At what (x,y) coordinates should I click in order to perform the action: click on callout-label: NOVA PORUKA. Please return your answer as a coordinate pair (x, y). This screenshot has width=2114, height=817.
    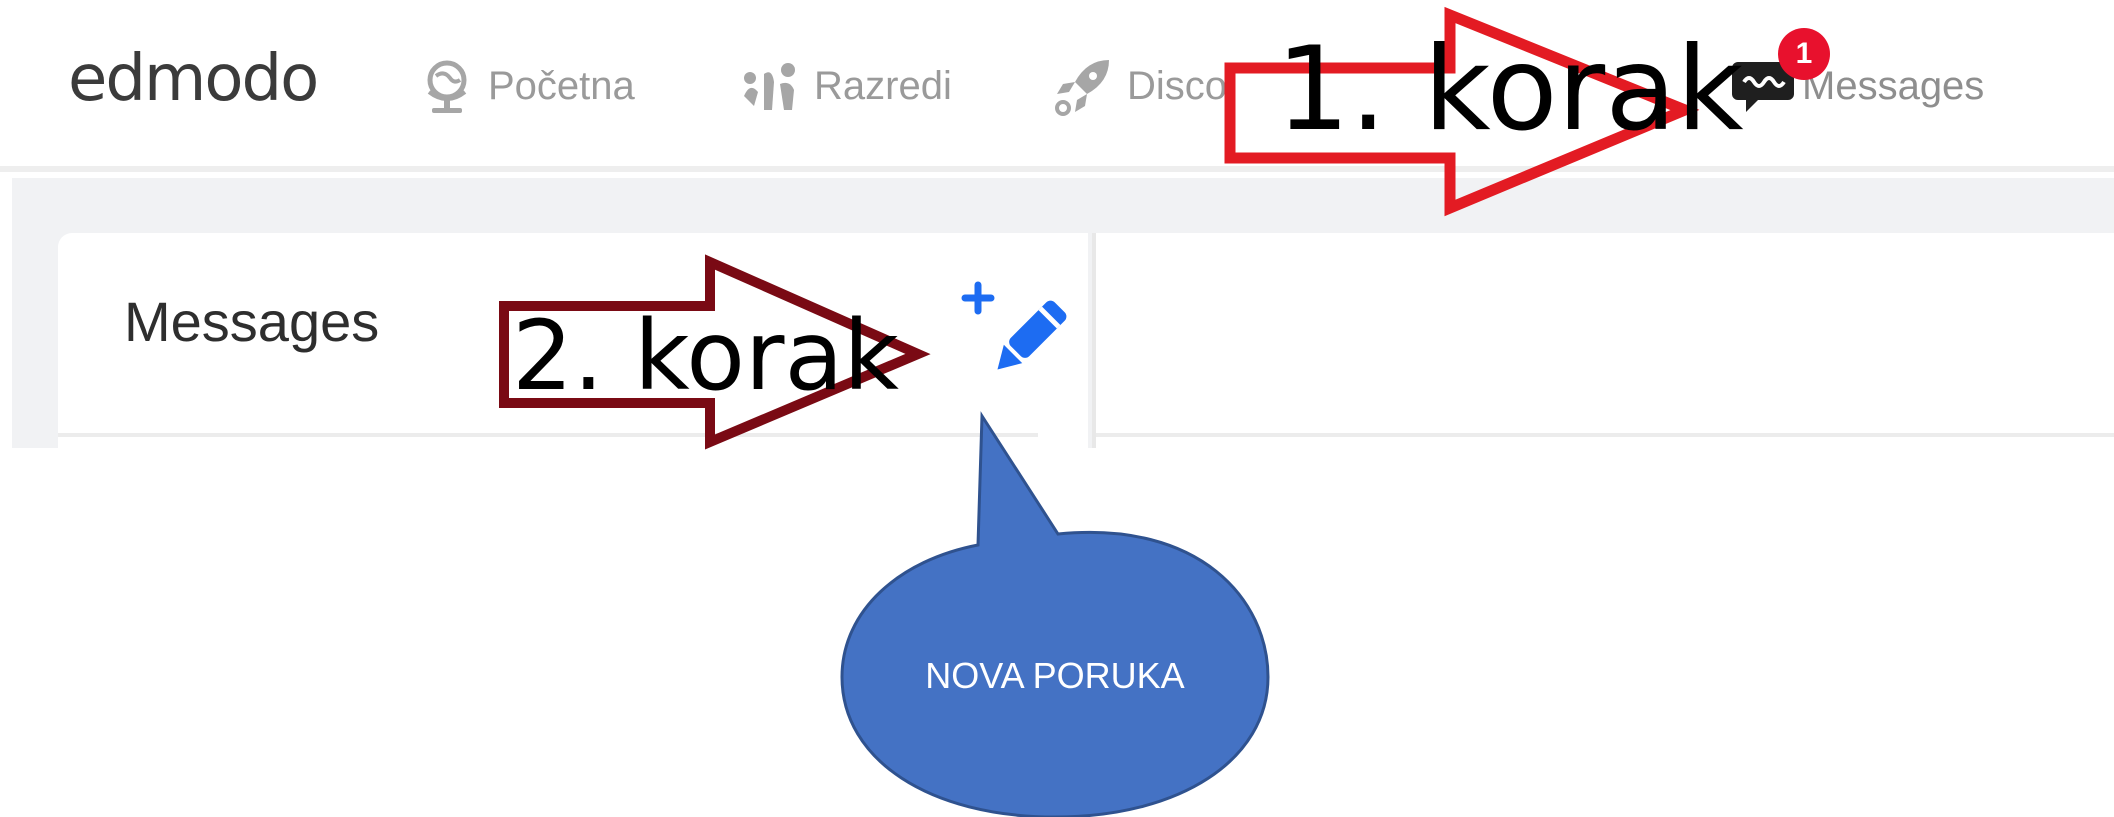
    Looking at the image, I should click on (1055, 675).